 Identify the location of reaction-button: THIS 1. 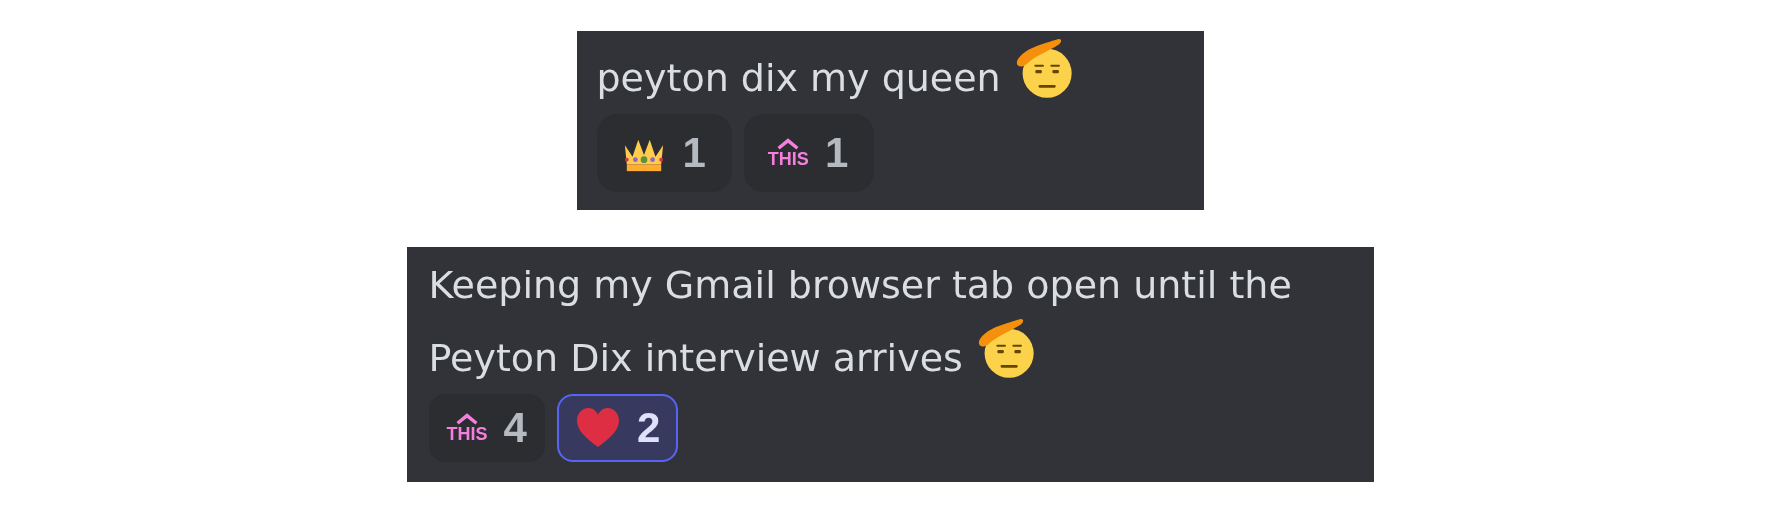
(809, 153).